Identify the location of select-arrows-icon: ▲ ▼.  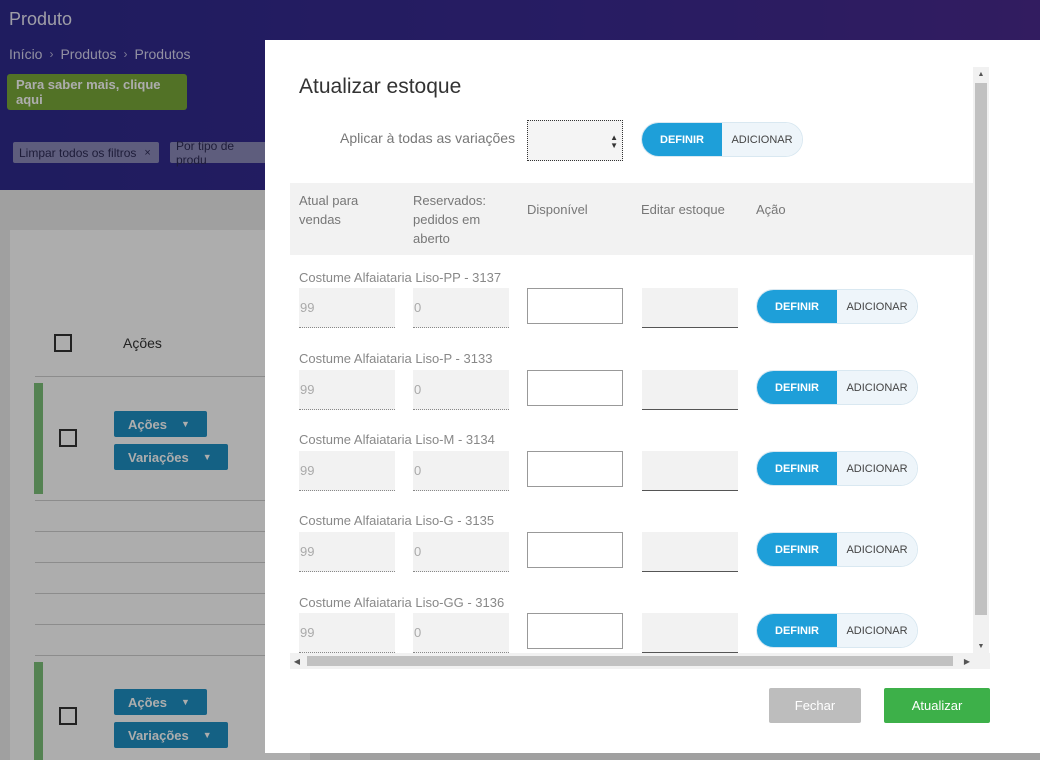
(614, 141).